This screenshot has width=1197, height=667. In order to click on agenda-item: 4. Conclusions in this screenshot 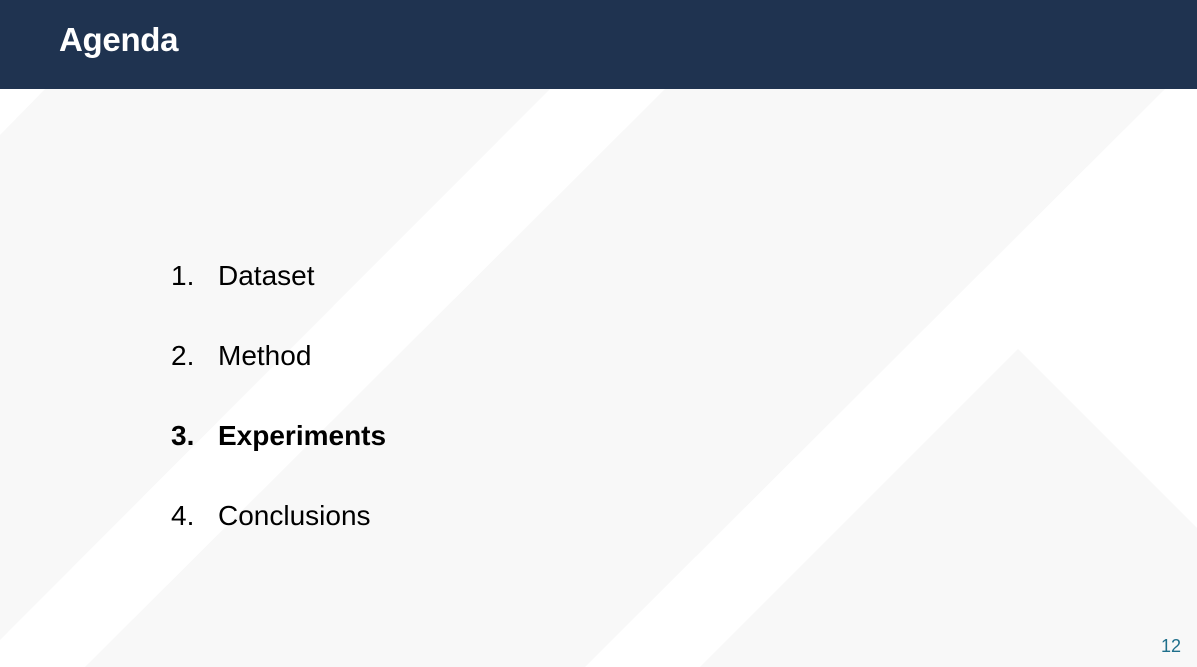, I will do `click(278, 516)`.